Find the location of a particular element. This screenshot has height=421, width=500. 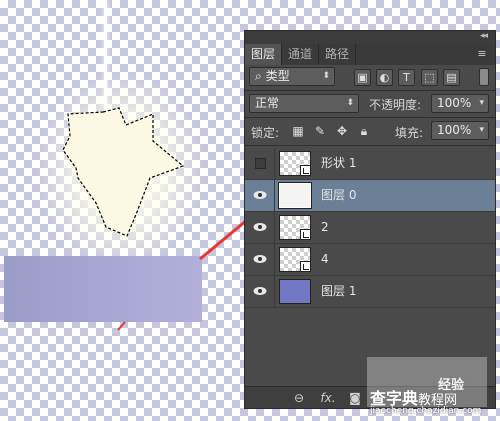

layer-row-2: 2 is located at coordinates (370, 228).